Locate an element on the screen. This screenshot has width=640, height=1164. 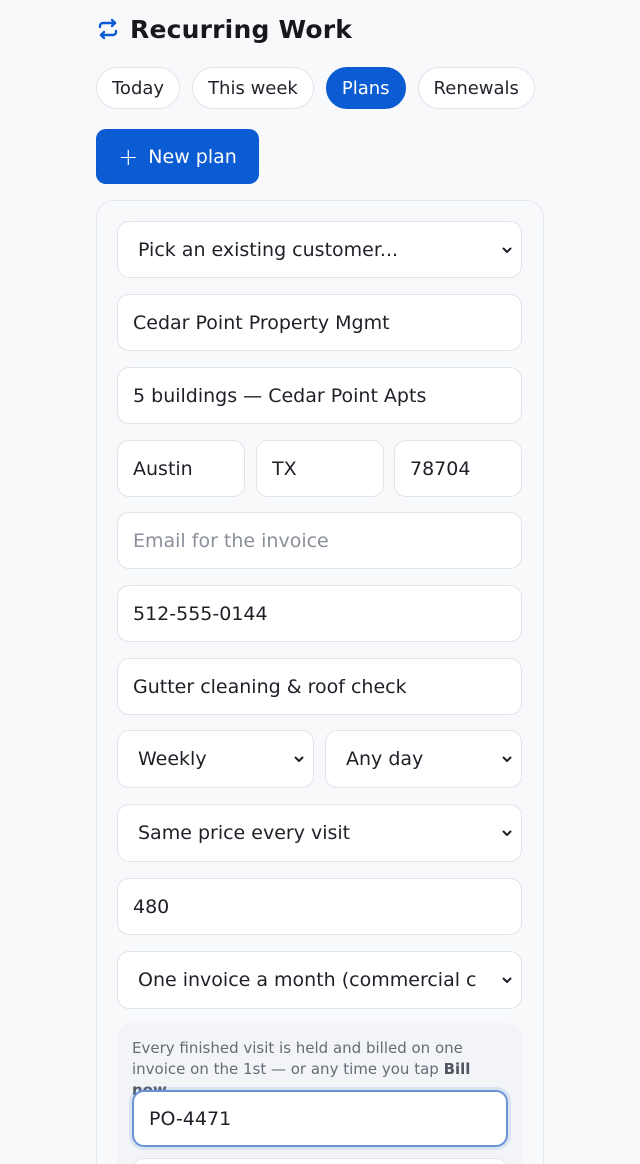
tab-this-week: This week is located at coordinates (253, 88).